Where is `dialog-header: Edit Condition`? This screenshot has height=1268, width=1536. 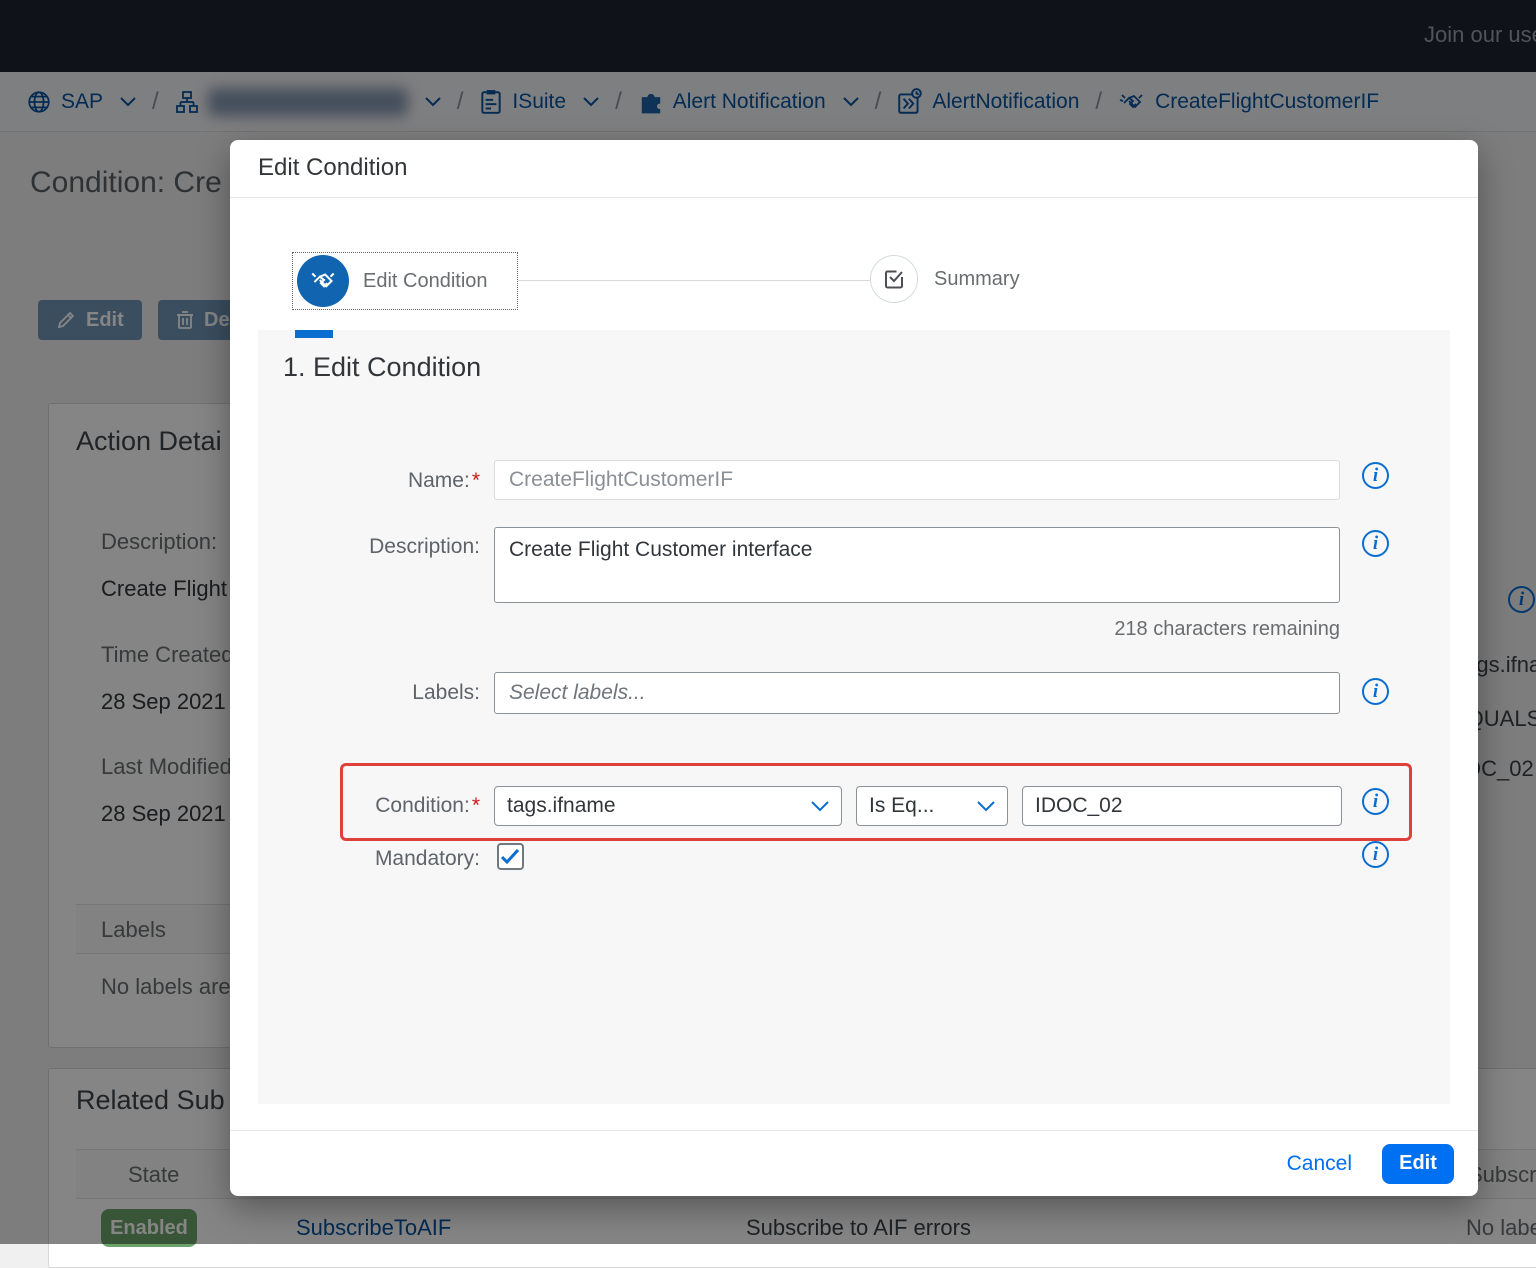
dialog-header: Edit Condition is located at coordinates (854, 169).